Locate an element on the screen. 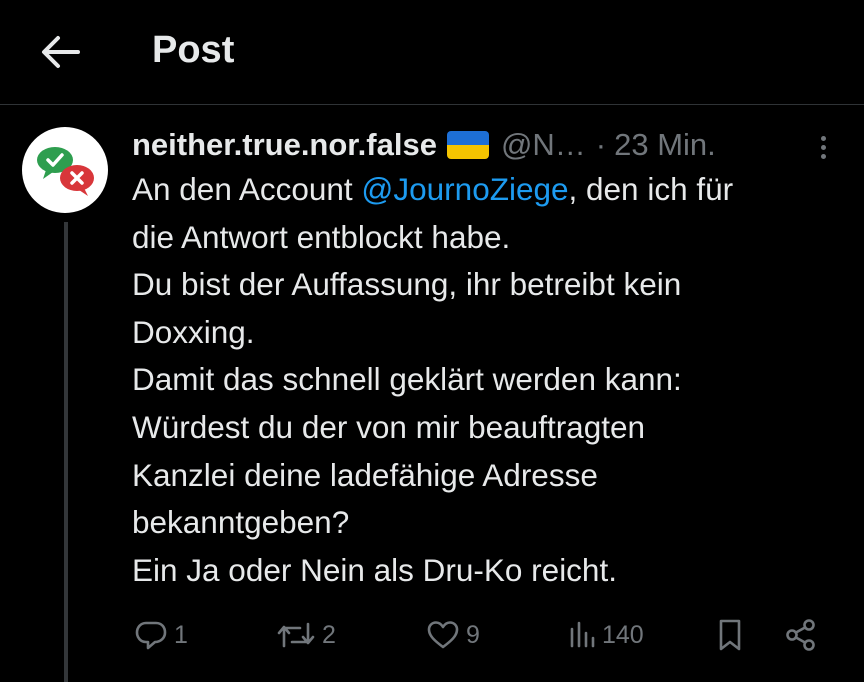  ukraine-flag-icon is located at coordinates (467, 145).